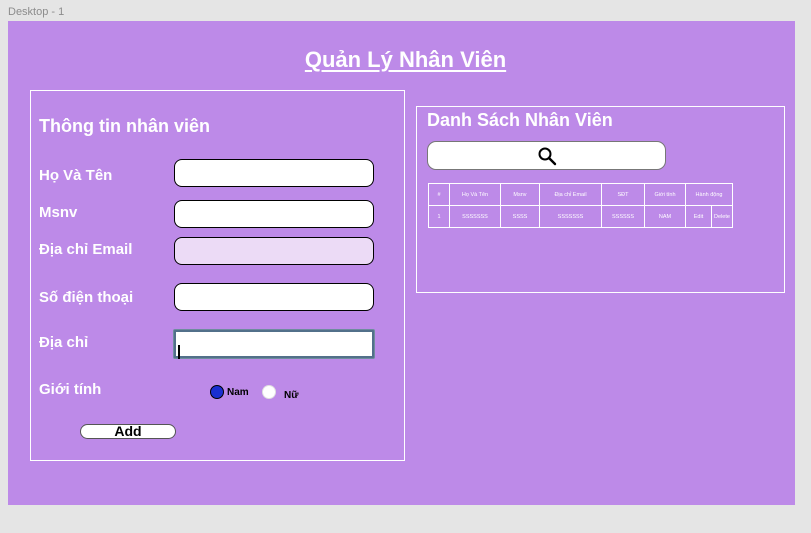  What do you see at coordinates (269, 392) in the screenshot?
I see `gender-radio-nu` at bounding box center [269, 392].